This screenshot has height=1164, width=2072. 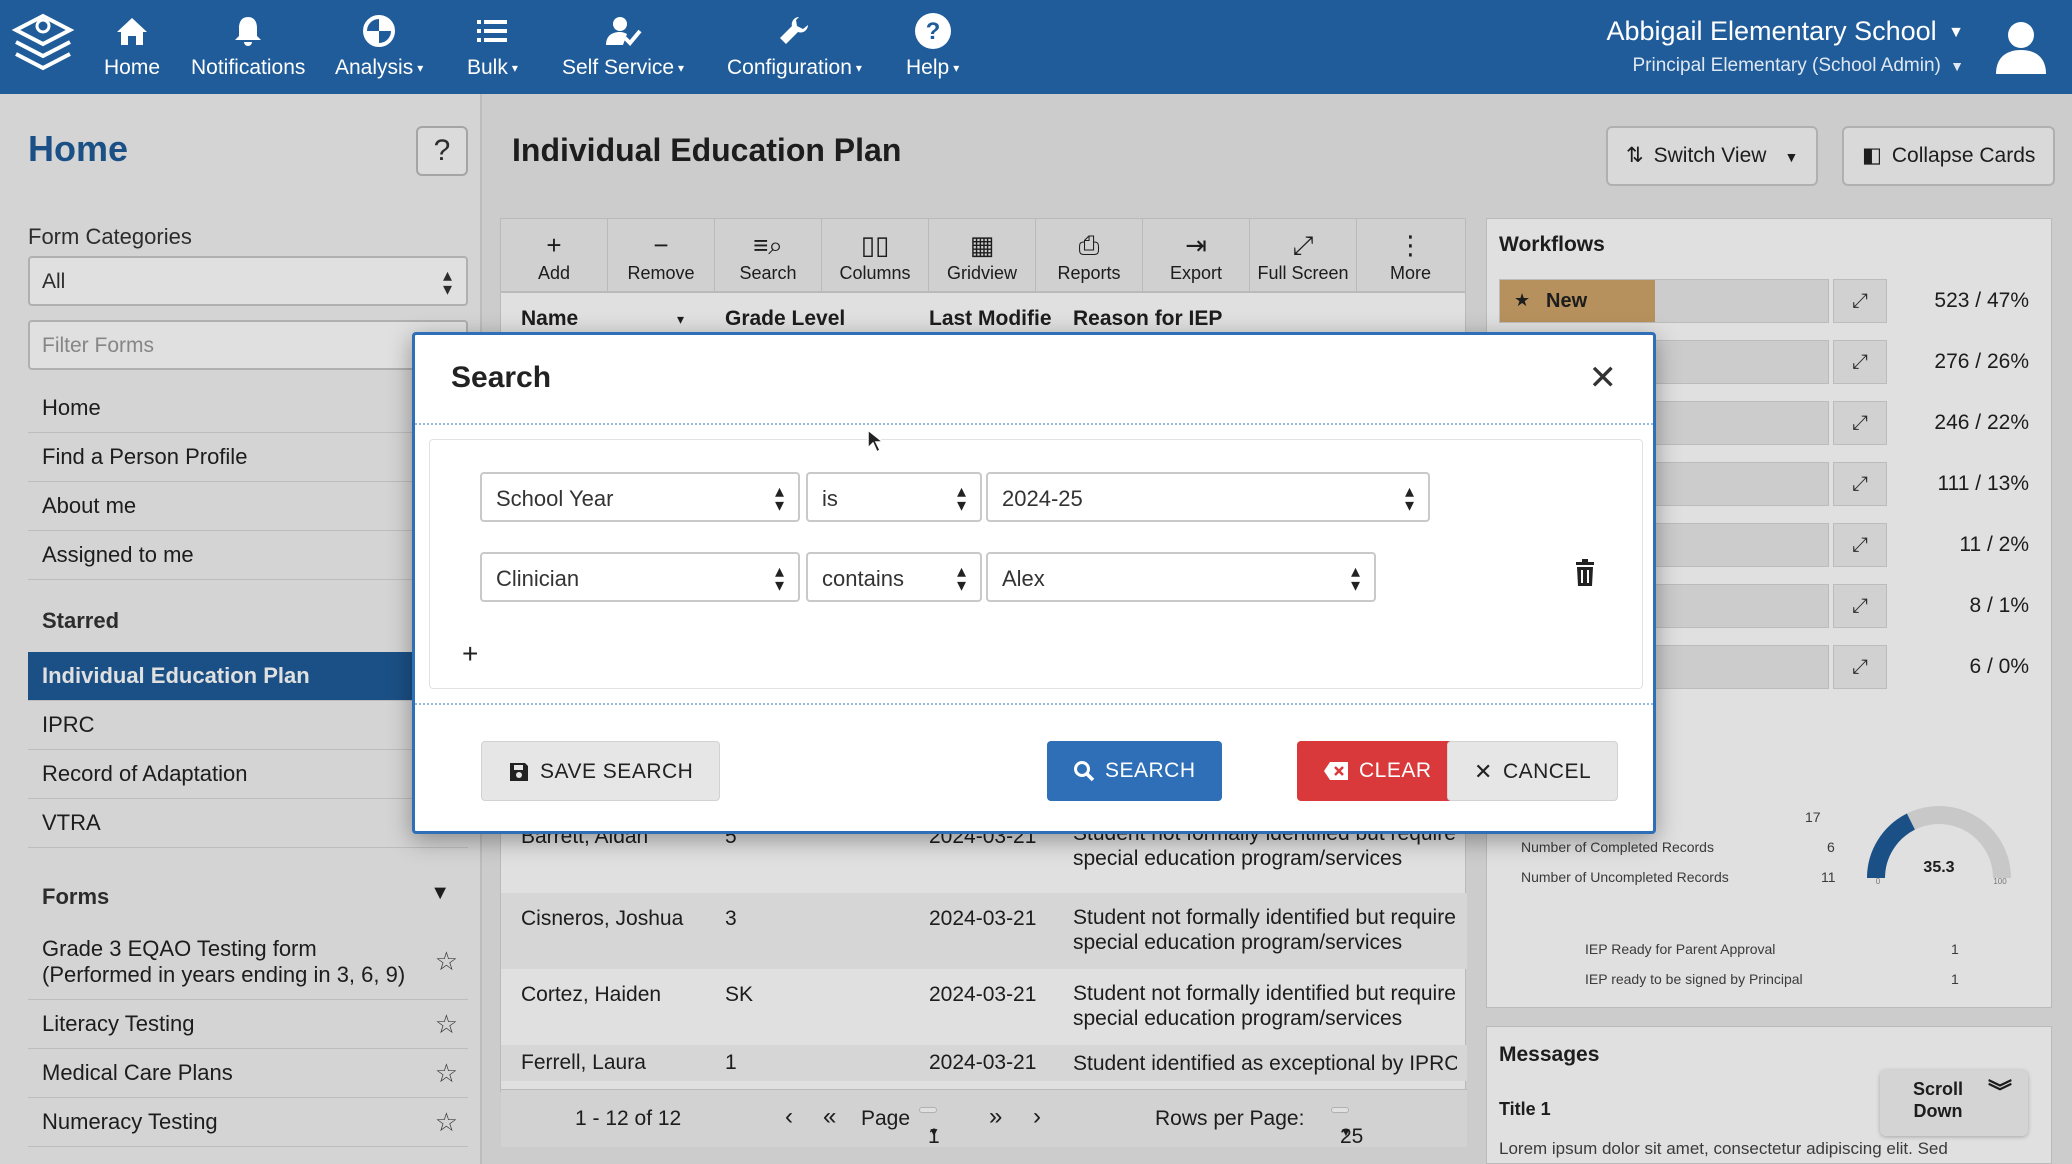 I want to click on nav-bulk: Bulk ▾, so click(x=492, y=45).